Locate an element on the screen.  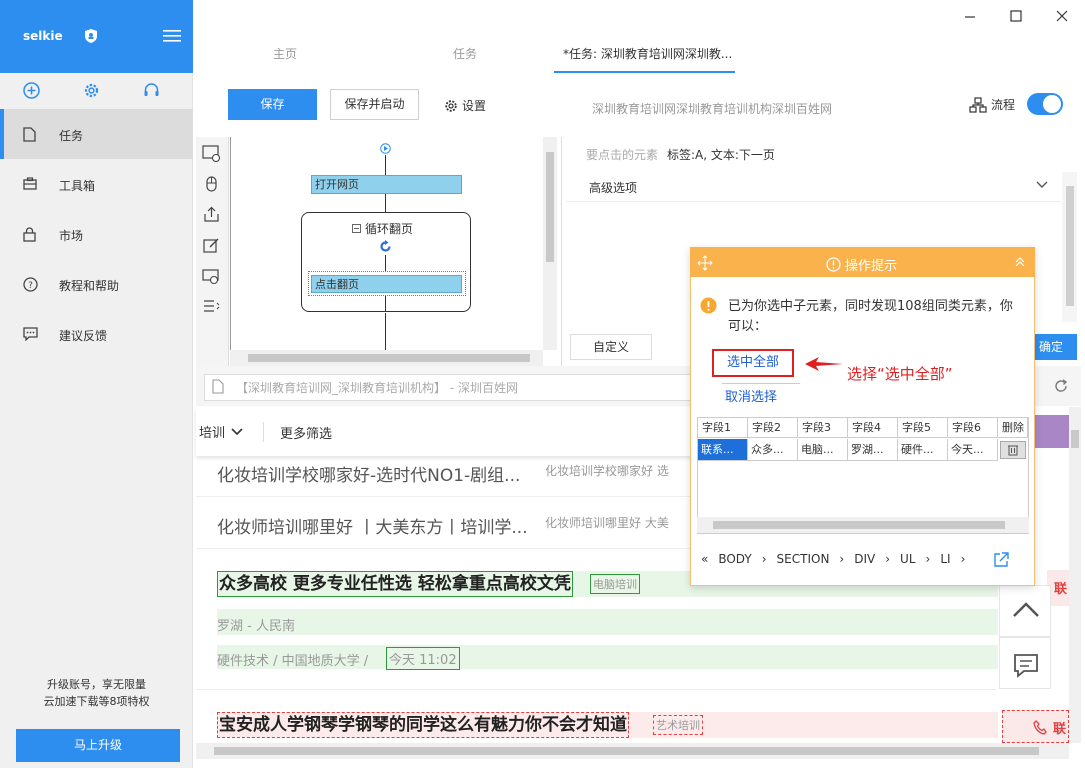
external-link-icon is located at coordinates (1001, 560).